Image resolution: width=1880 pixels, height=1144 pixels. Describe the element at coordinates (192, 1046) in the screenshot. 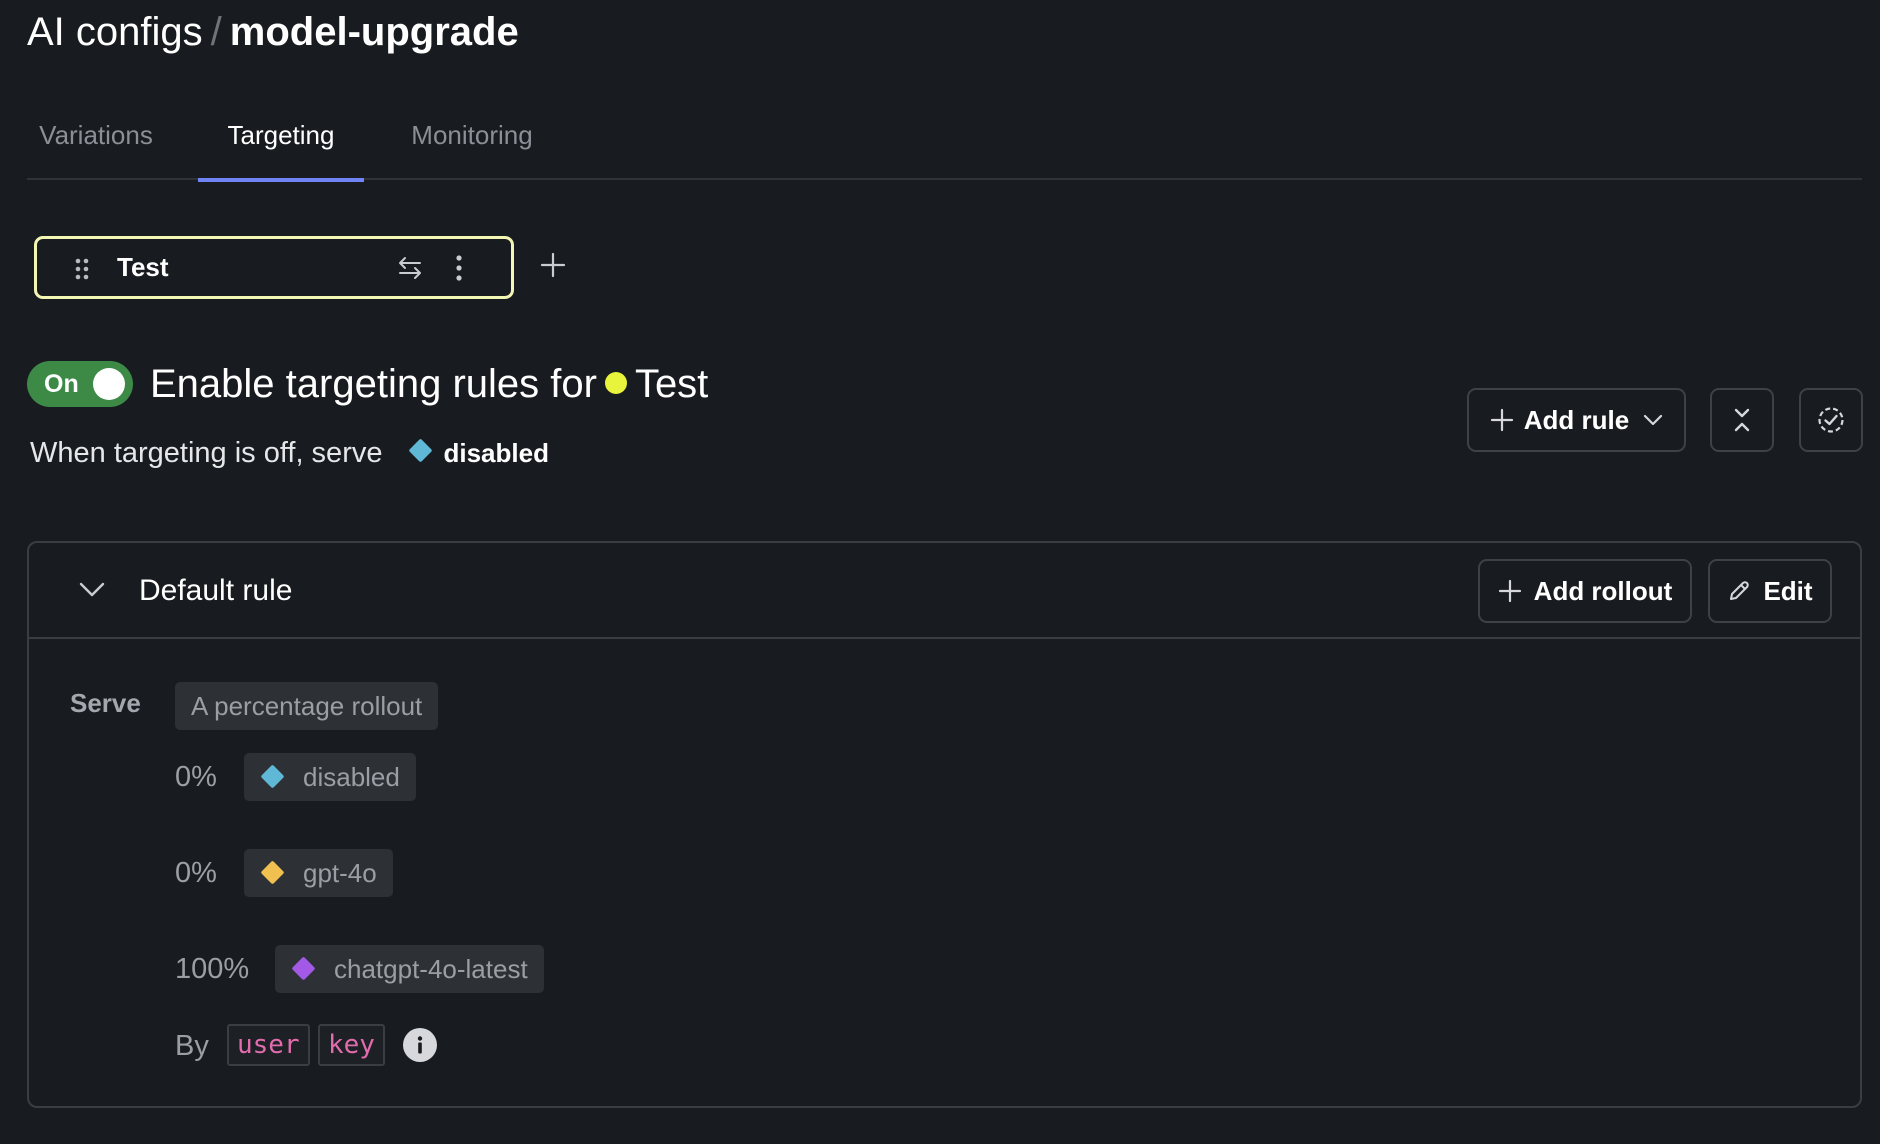

I see `bucket-by-label: By` at that location.